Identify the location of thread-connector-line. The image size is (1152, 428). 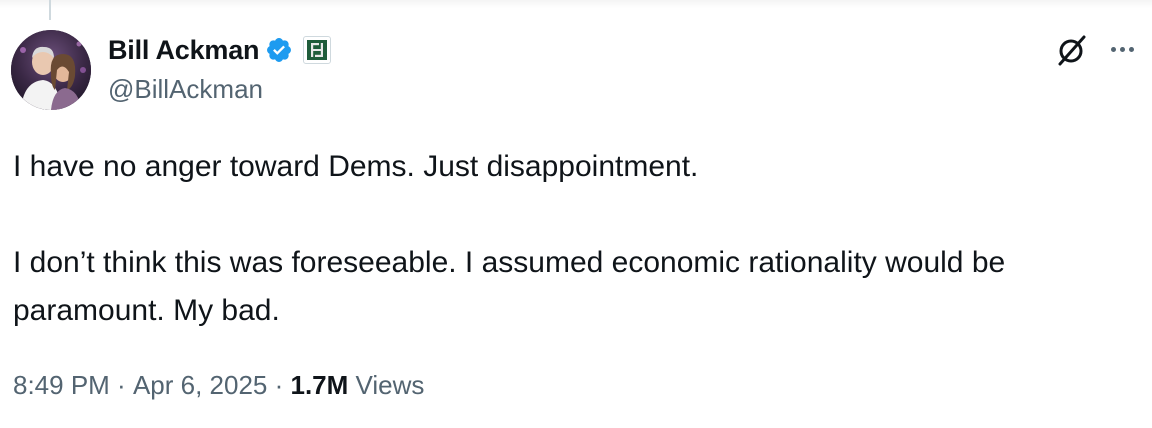
(50, 10).